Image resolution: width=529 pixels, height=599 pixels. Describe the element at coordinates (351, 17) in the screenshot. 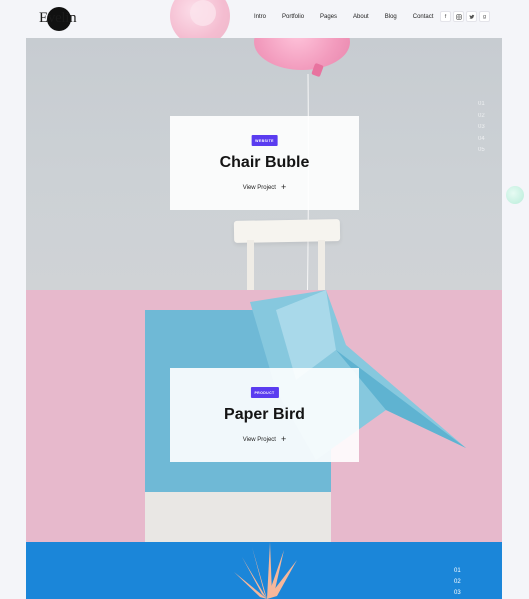

I see `main-nav: Intro Portfolio Pages About Blog Contact` at that location.